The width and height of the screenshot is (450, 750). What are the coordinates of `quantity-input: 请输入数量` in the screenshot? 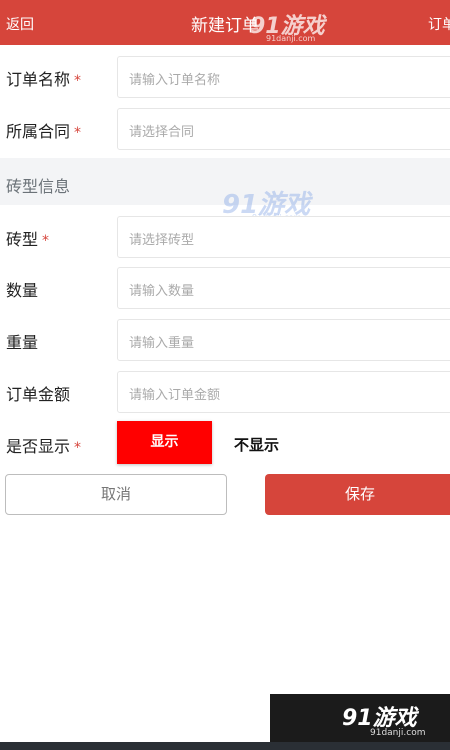 It's located at (283, 288).